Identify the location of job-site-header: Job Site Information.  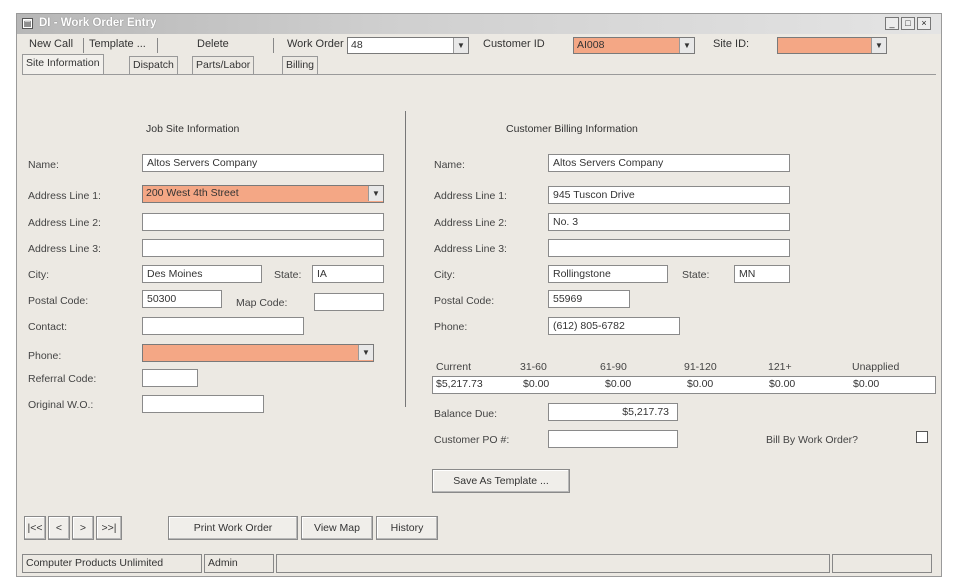
(193, 129).